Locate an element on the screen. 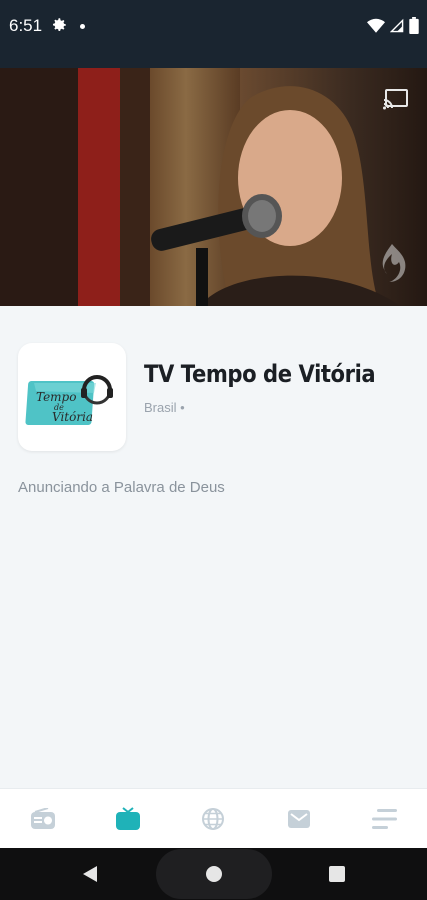 The image size is (427, 900). tv-icon is located at coordinates (128, 818).